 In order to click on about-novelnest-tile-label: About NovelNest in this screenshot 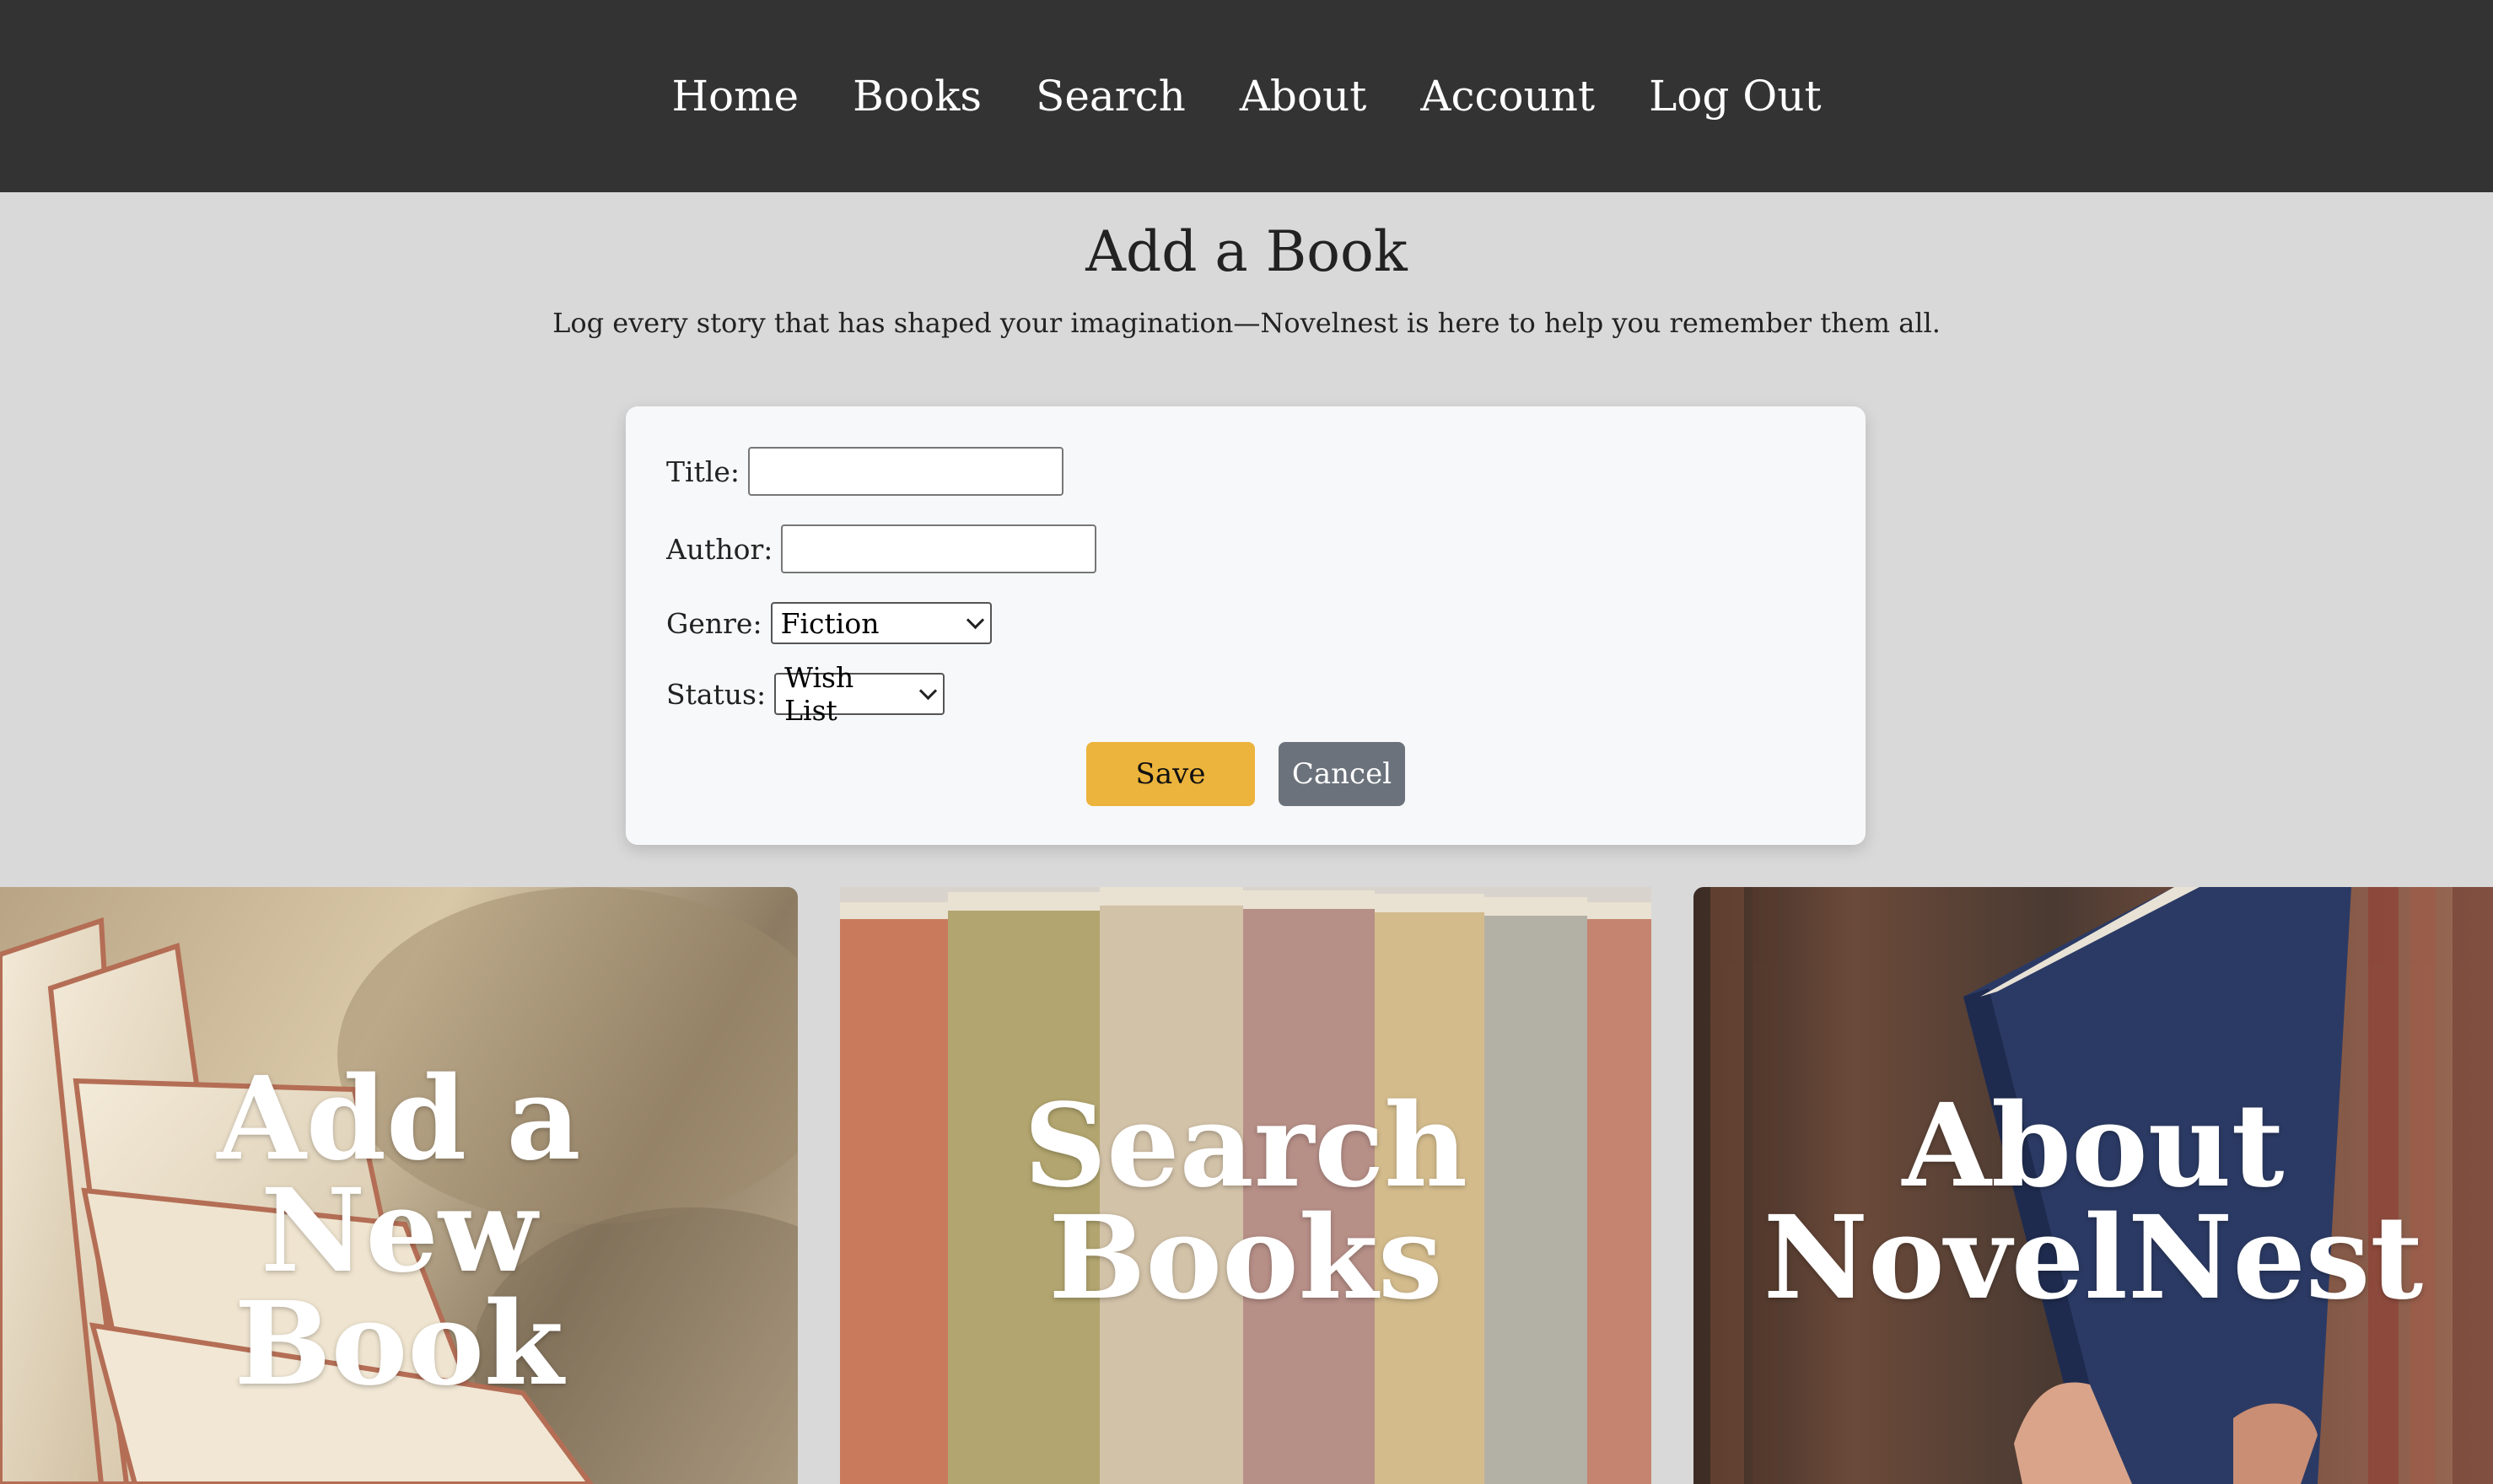, I will do `click(2093, 1201)`.